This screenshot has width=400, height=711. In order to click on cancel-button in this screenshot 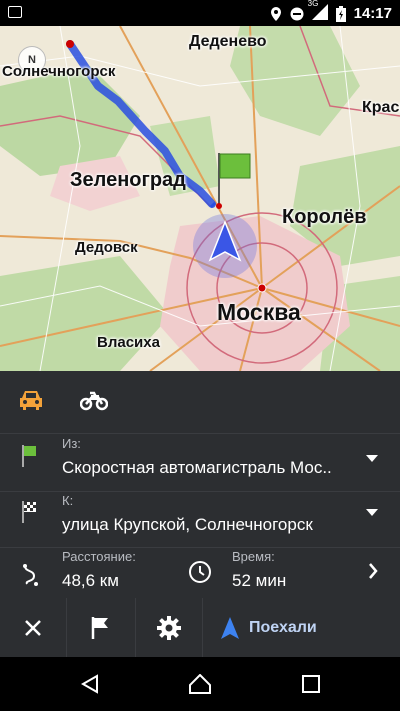, I will do `click(33, 627)`.